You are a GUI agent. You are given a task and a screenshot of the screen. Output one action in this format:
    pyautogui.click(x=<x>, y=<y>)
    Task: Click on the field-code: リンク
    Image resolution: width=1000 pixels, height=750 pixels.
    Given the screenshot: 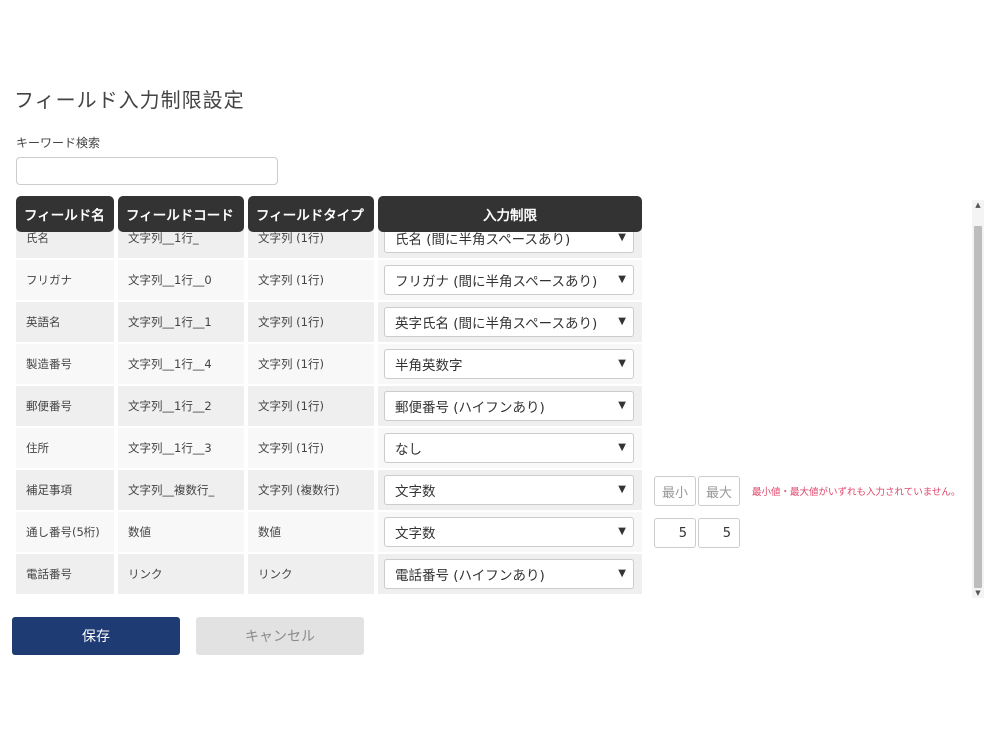 What is the action you would take?
    pyautogui.click(x=181, y=574)
    